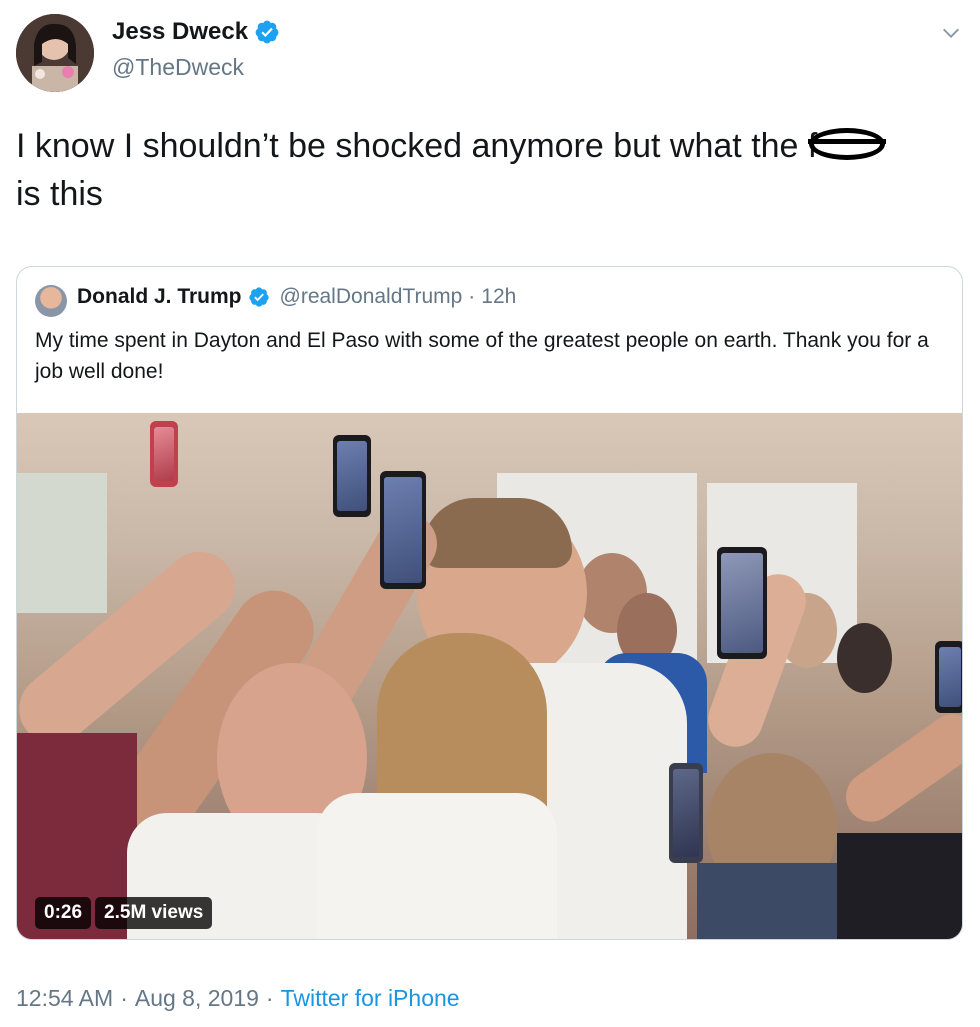 This screenshot has height=1027, width=980. I want to click on author-name-row: Jess Dweck, so click(196, 32).